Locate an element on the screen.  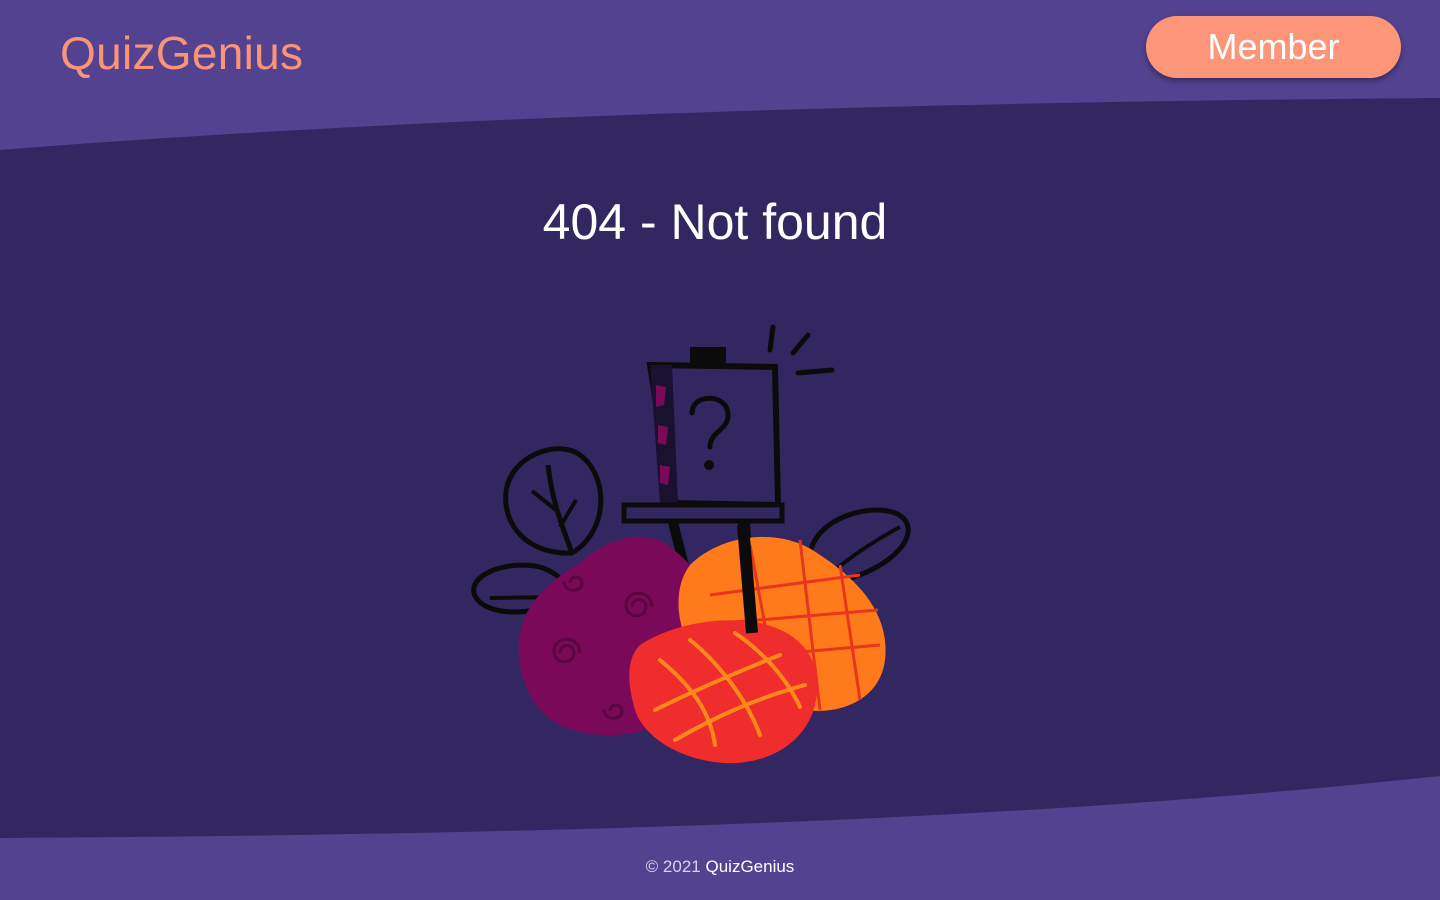
member-button: Member is located at coordinates (1273, 47).